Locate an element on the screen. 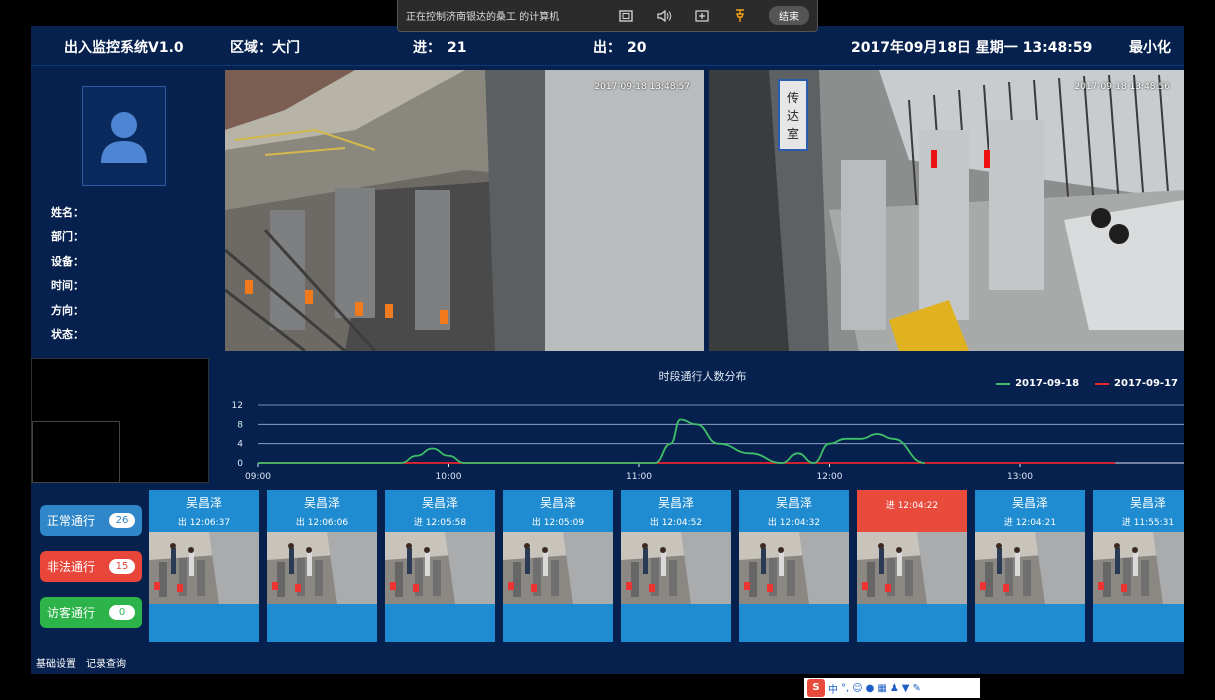 The width and height of the screenshot is (1215, 700). record-card: 吴昌泽进 12:05:58 is located at coordinates (440, 566).